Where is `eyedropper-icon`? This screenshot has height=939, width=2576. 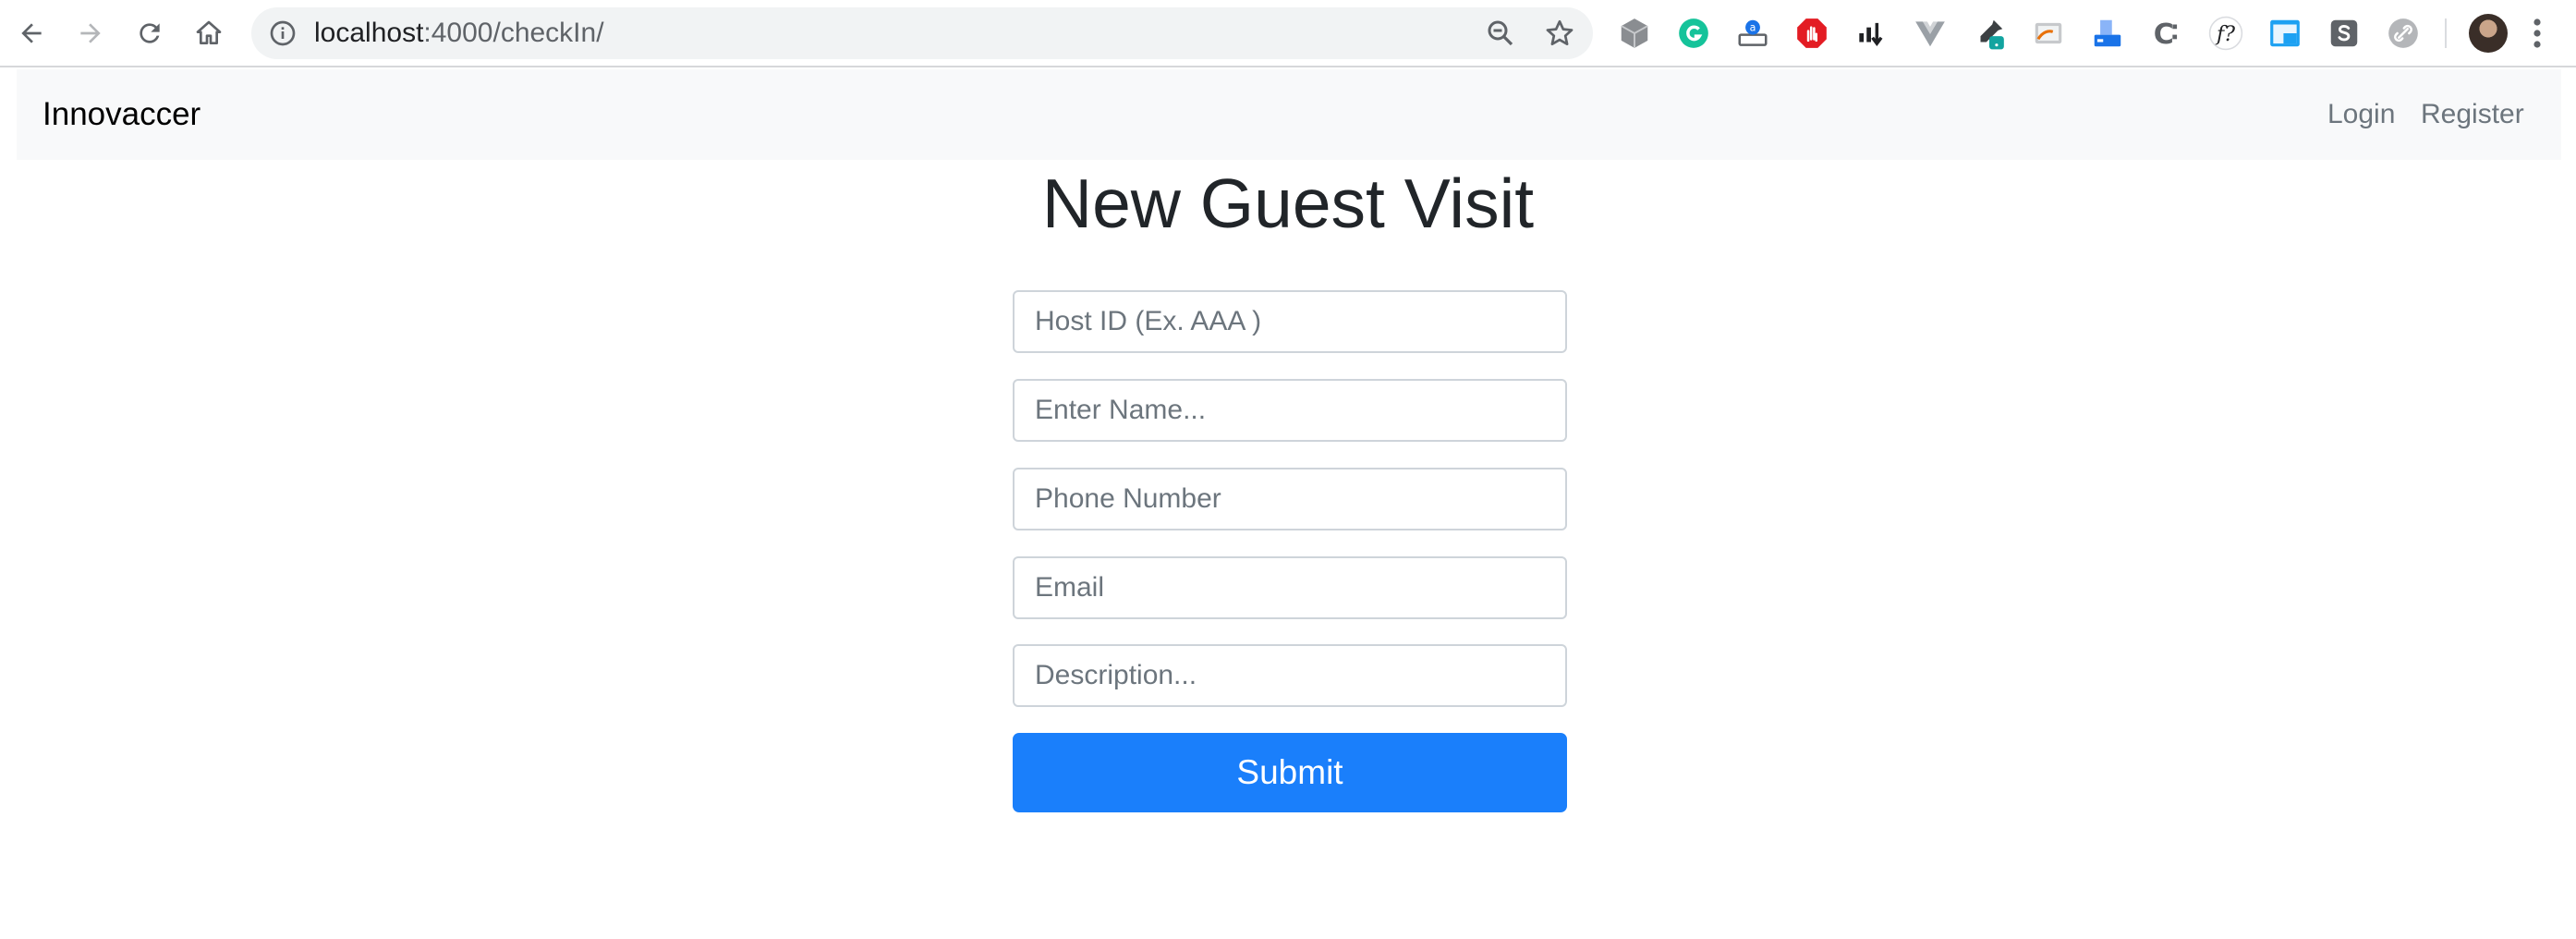
eyedropper-icon is located at coordinates (1992, 34).